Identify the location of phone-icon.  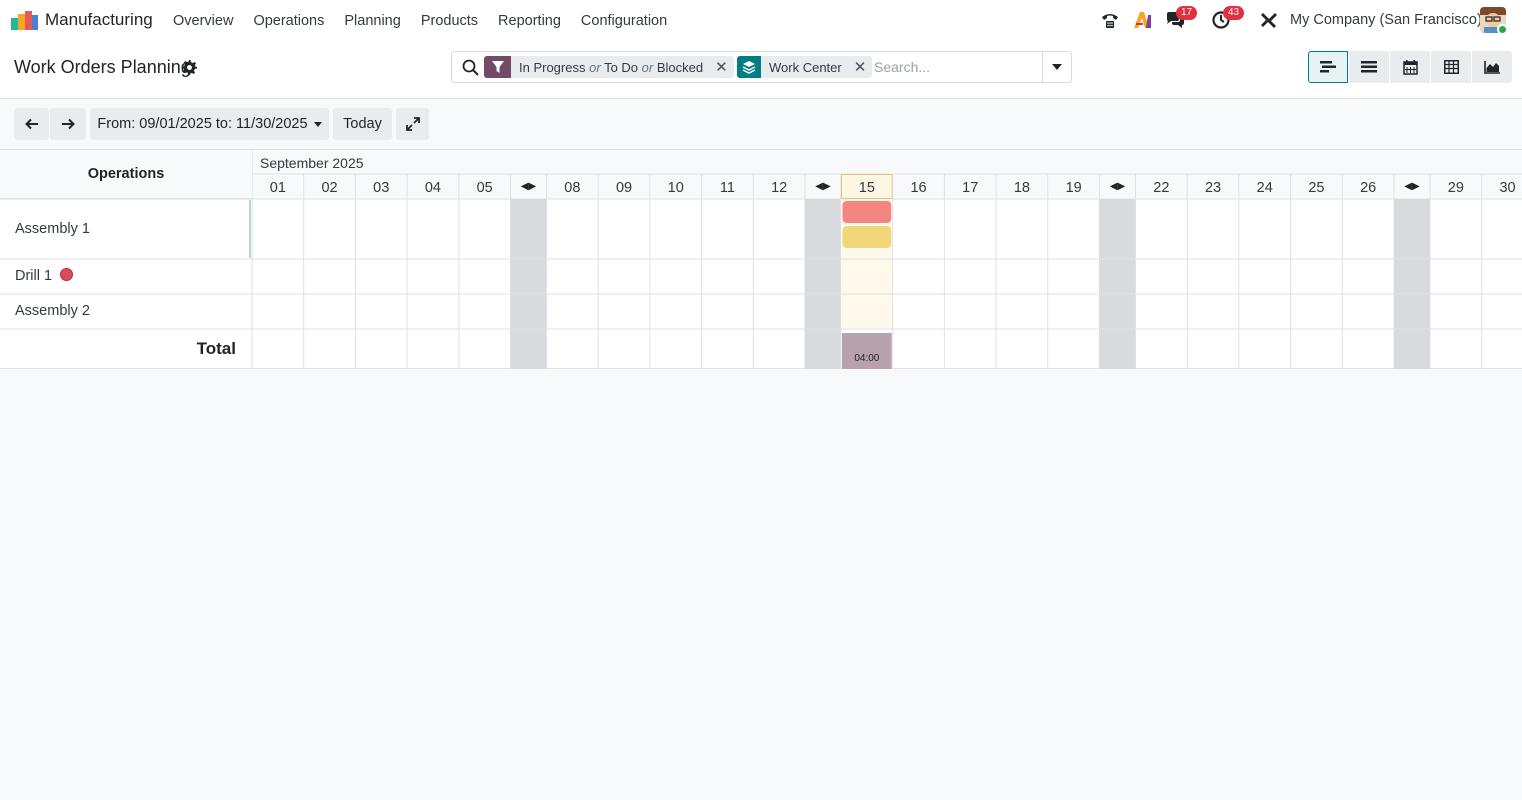
(1110, 20).